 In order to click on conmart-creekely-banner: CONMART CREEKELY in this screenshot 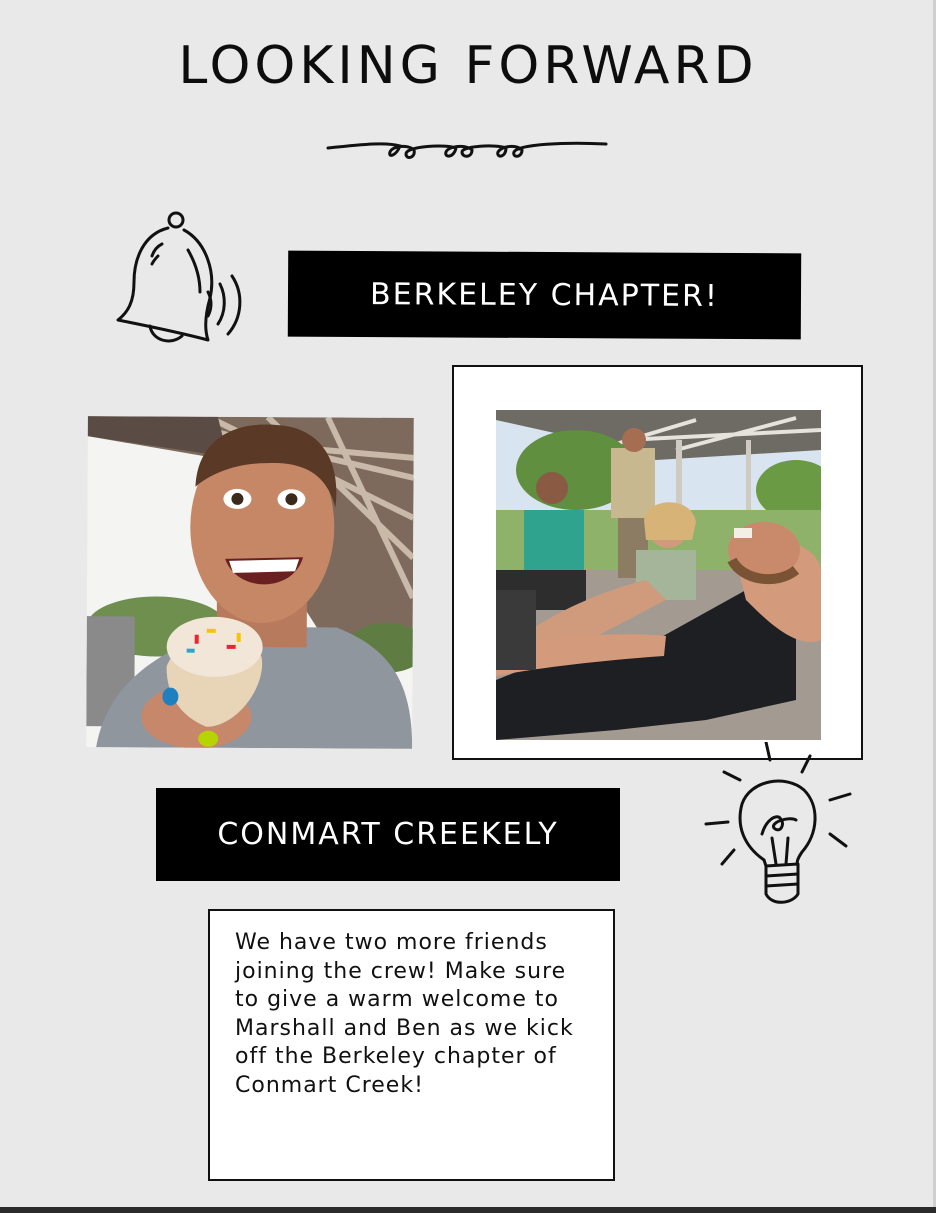, I will do `click(388, 834)`.